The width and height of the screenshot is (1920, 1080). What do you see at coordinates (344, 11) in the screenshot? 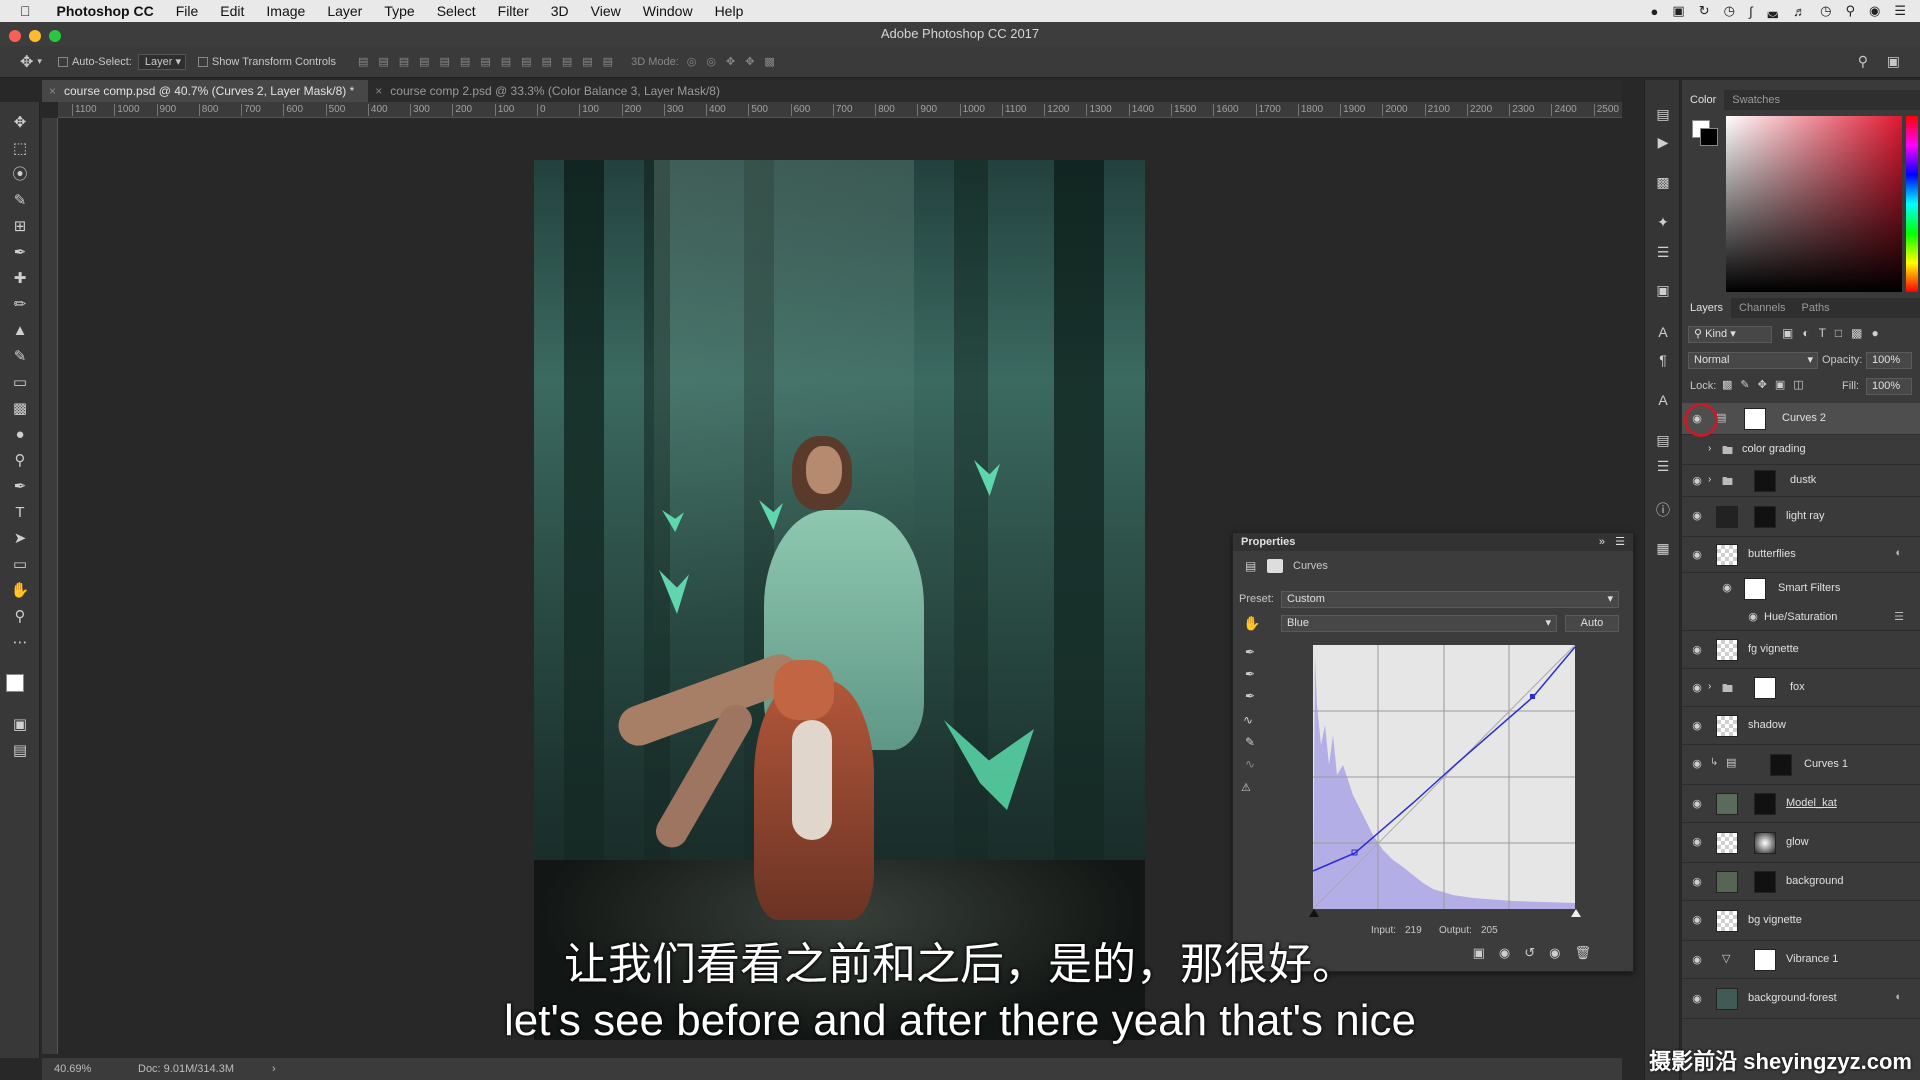
I see `menu-layer: Layer` at bounding box center [344, 11].